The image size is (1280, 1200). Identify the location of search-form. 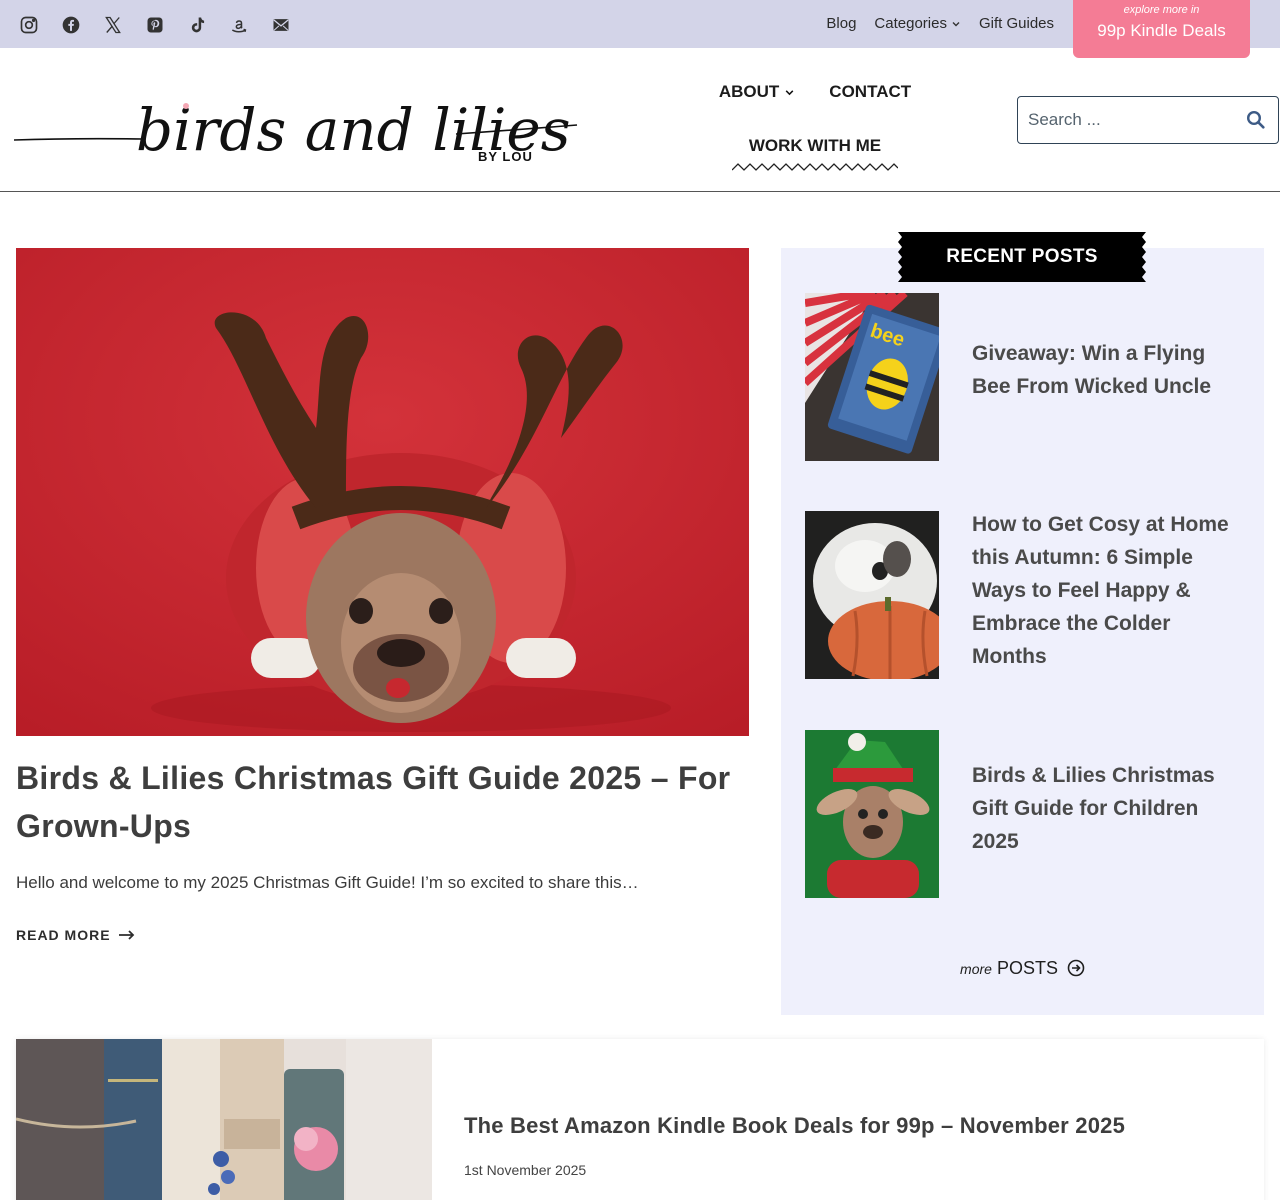
(1148, 120).